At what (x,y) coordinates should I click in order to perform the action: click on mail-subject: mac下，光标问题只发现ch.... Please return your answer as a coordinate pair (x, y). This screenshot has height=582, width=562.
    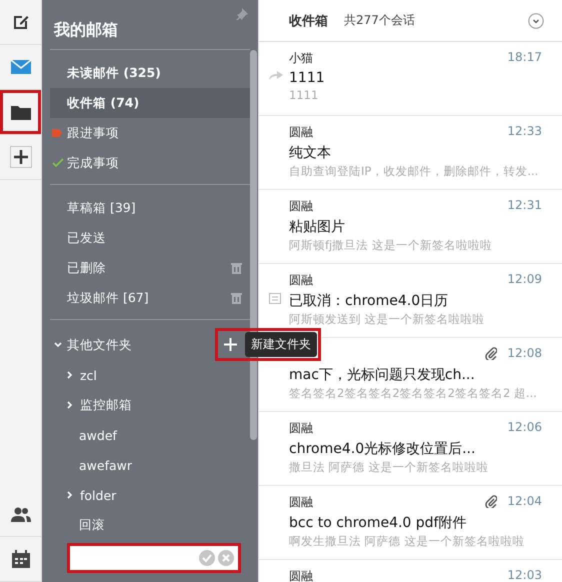
    Looking at the image, I should click on (382, 375).